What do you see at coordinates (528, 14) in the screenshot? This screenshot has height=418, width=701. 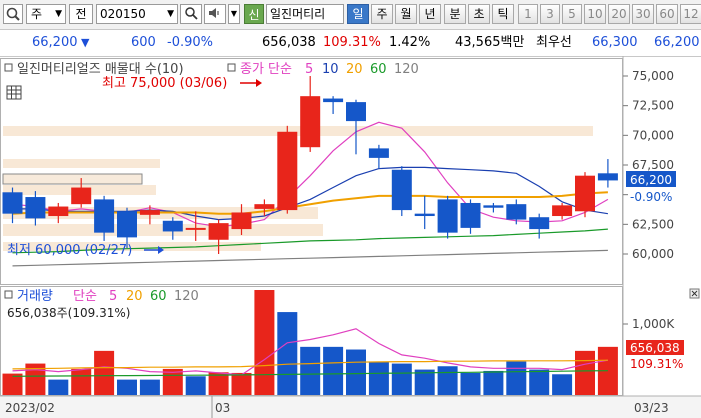 I see `interval-button: 1` at bounding box center [528, 14].